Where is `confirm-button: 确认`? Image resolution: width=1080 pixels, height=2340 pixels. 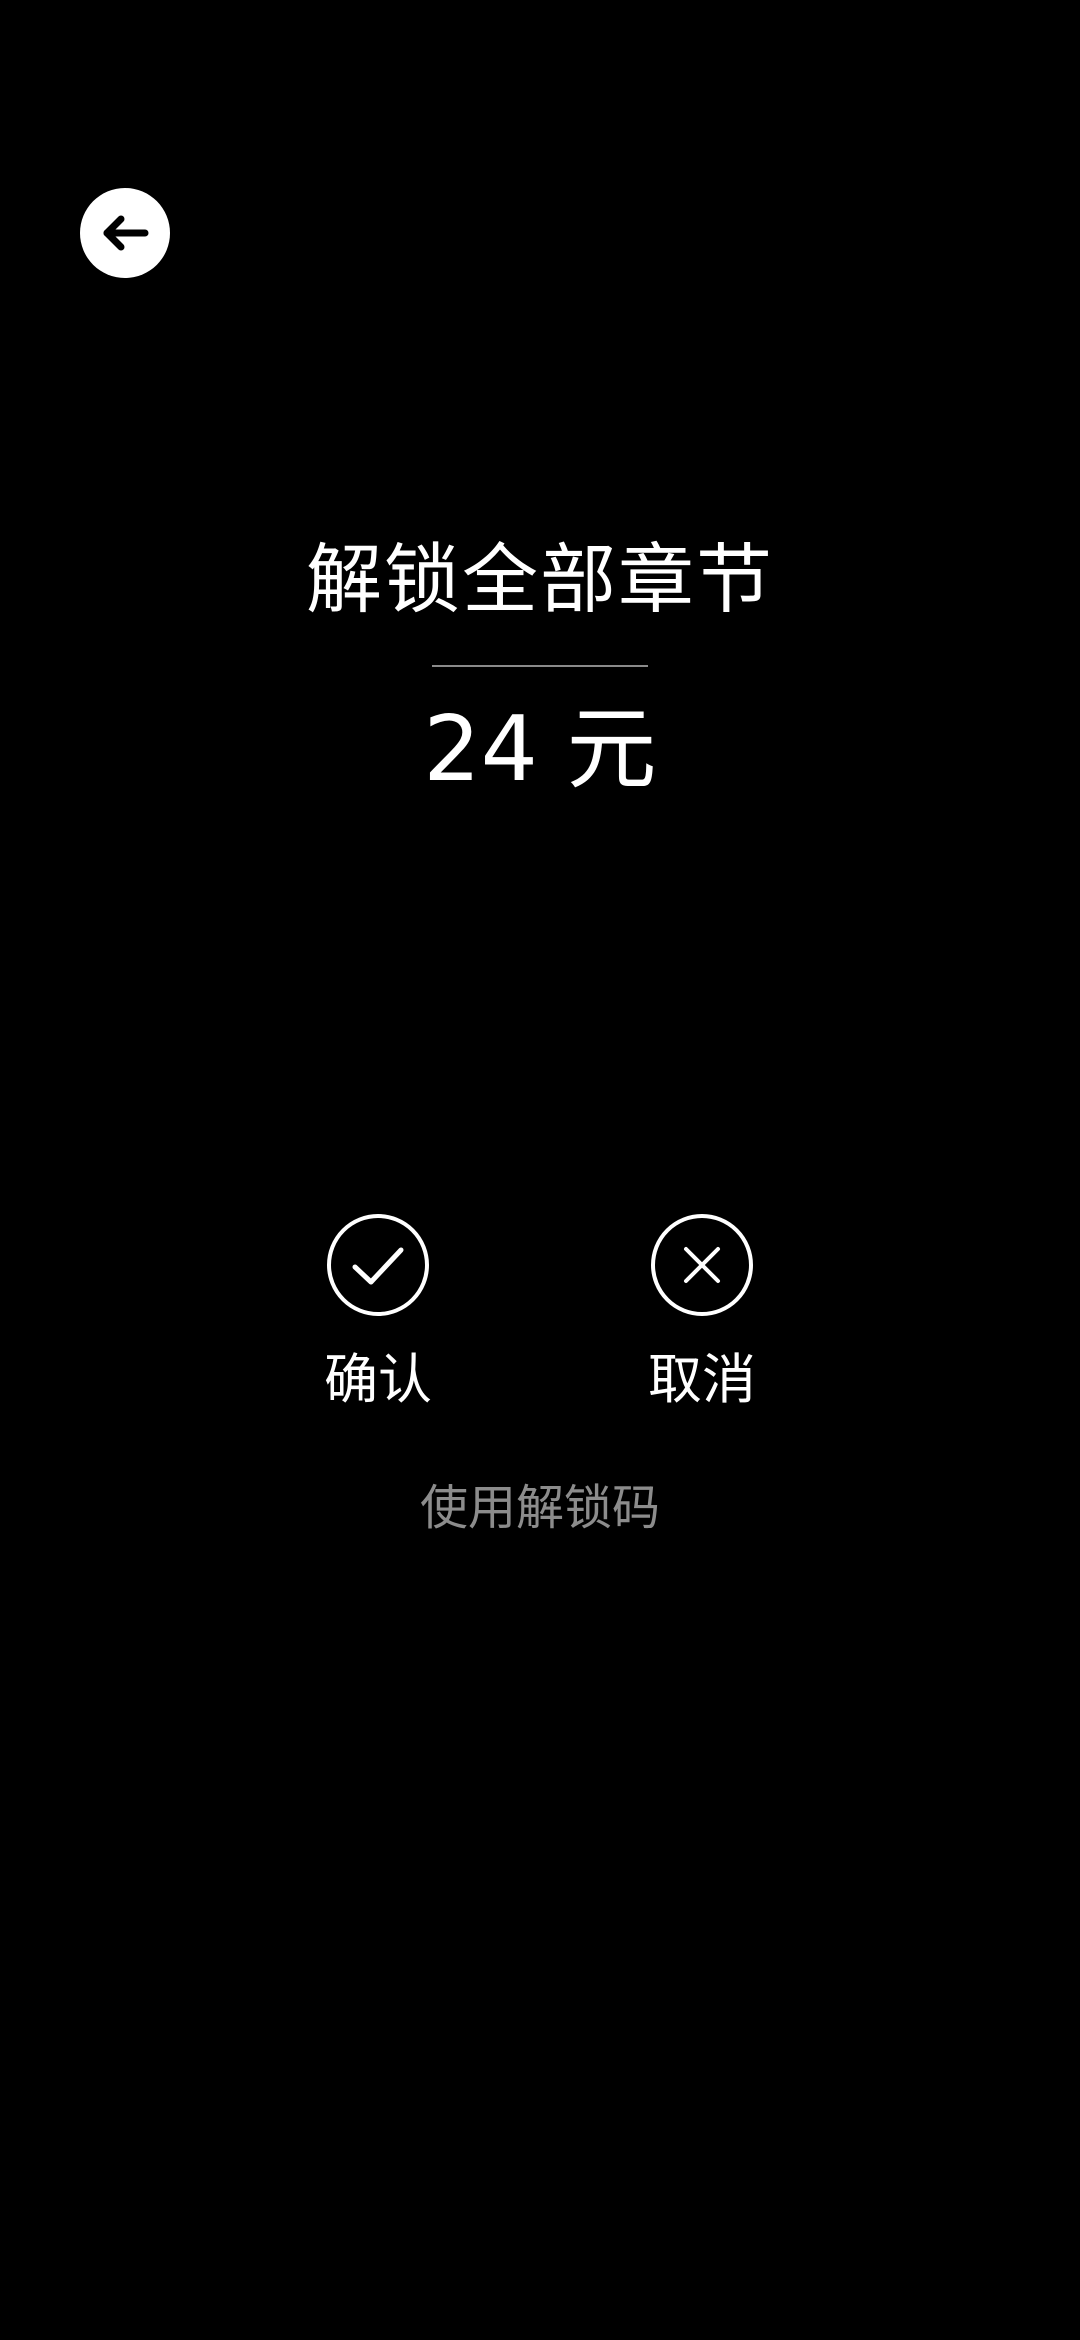 confirm-button: 确认 is located at coordinates (378, 1314).